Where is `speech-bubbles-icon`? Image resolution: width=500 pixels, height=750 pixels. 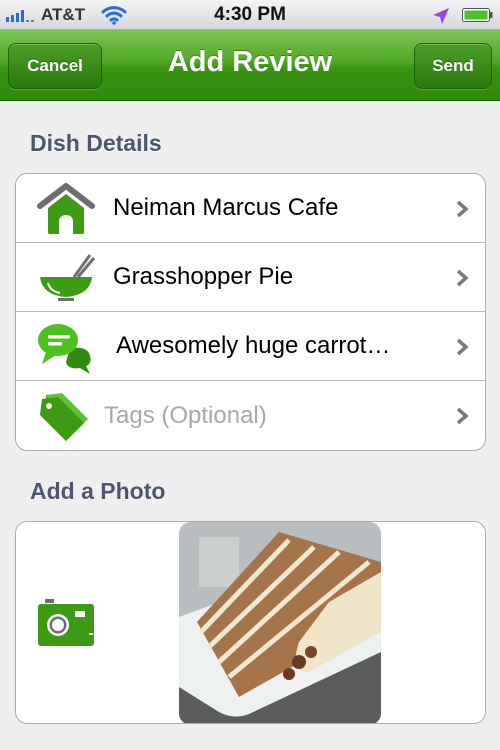 speech-bubbles-icon is located at coordinates (64, 349).